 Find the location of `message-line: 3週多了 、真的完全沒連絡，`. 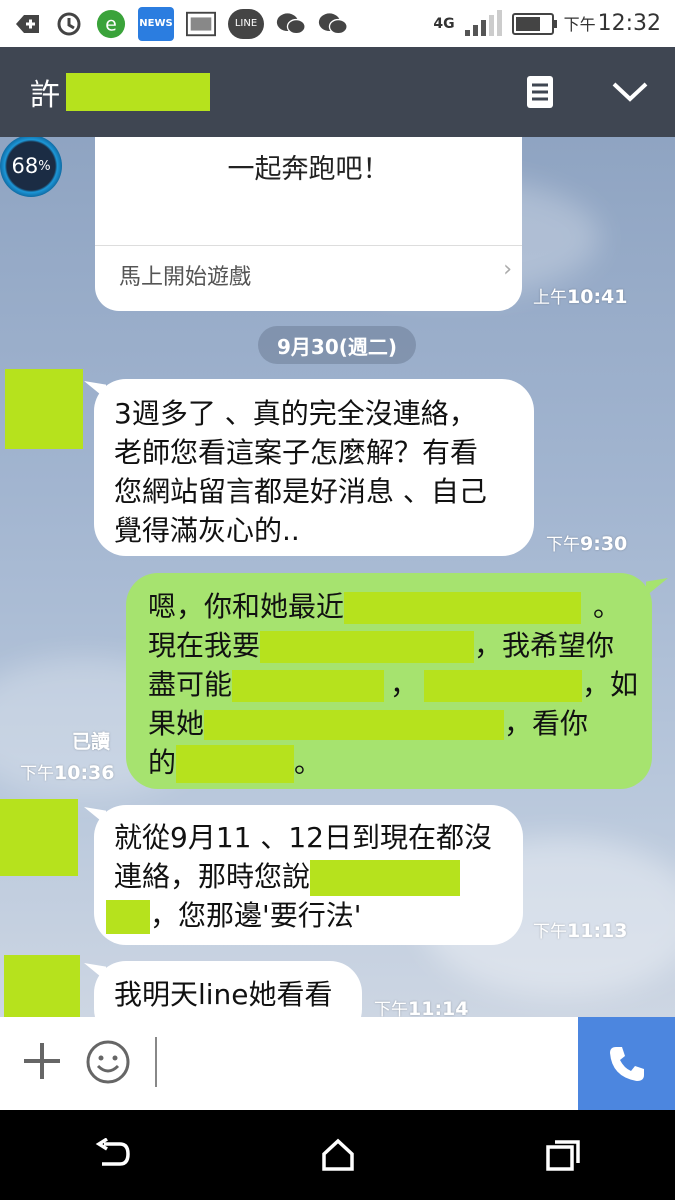

message-line: 3週多了 、真的完全沒連絡， is located at coordinates (295, 413).